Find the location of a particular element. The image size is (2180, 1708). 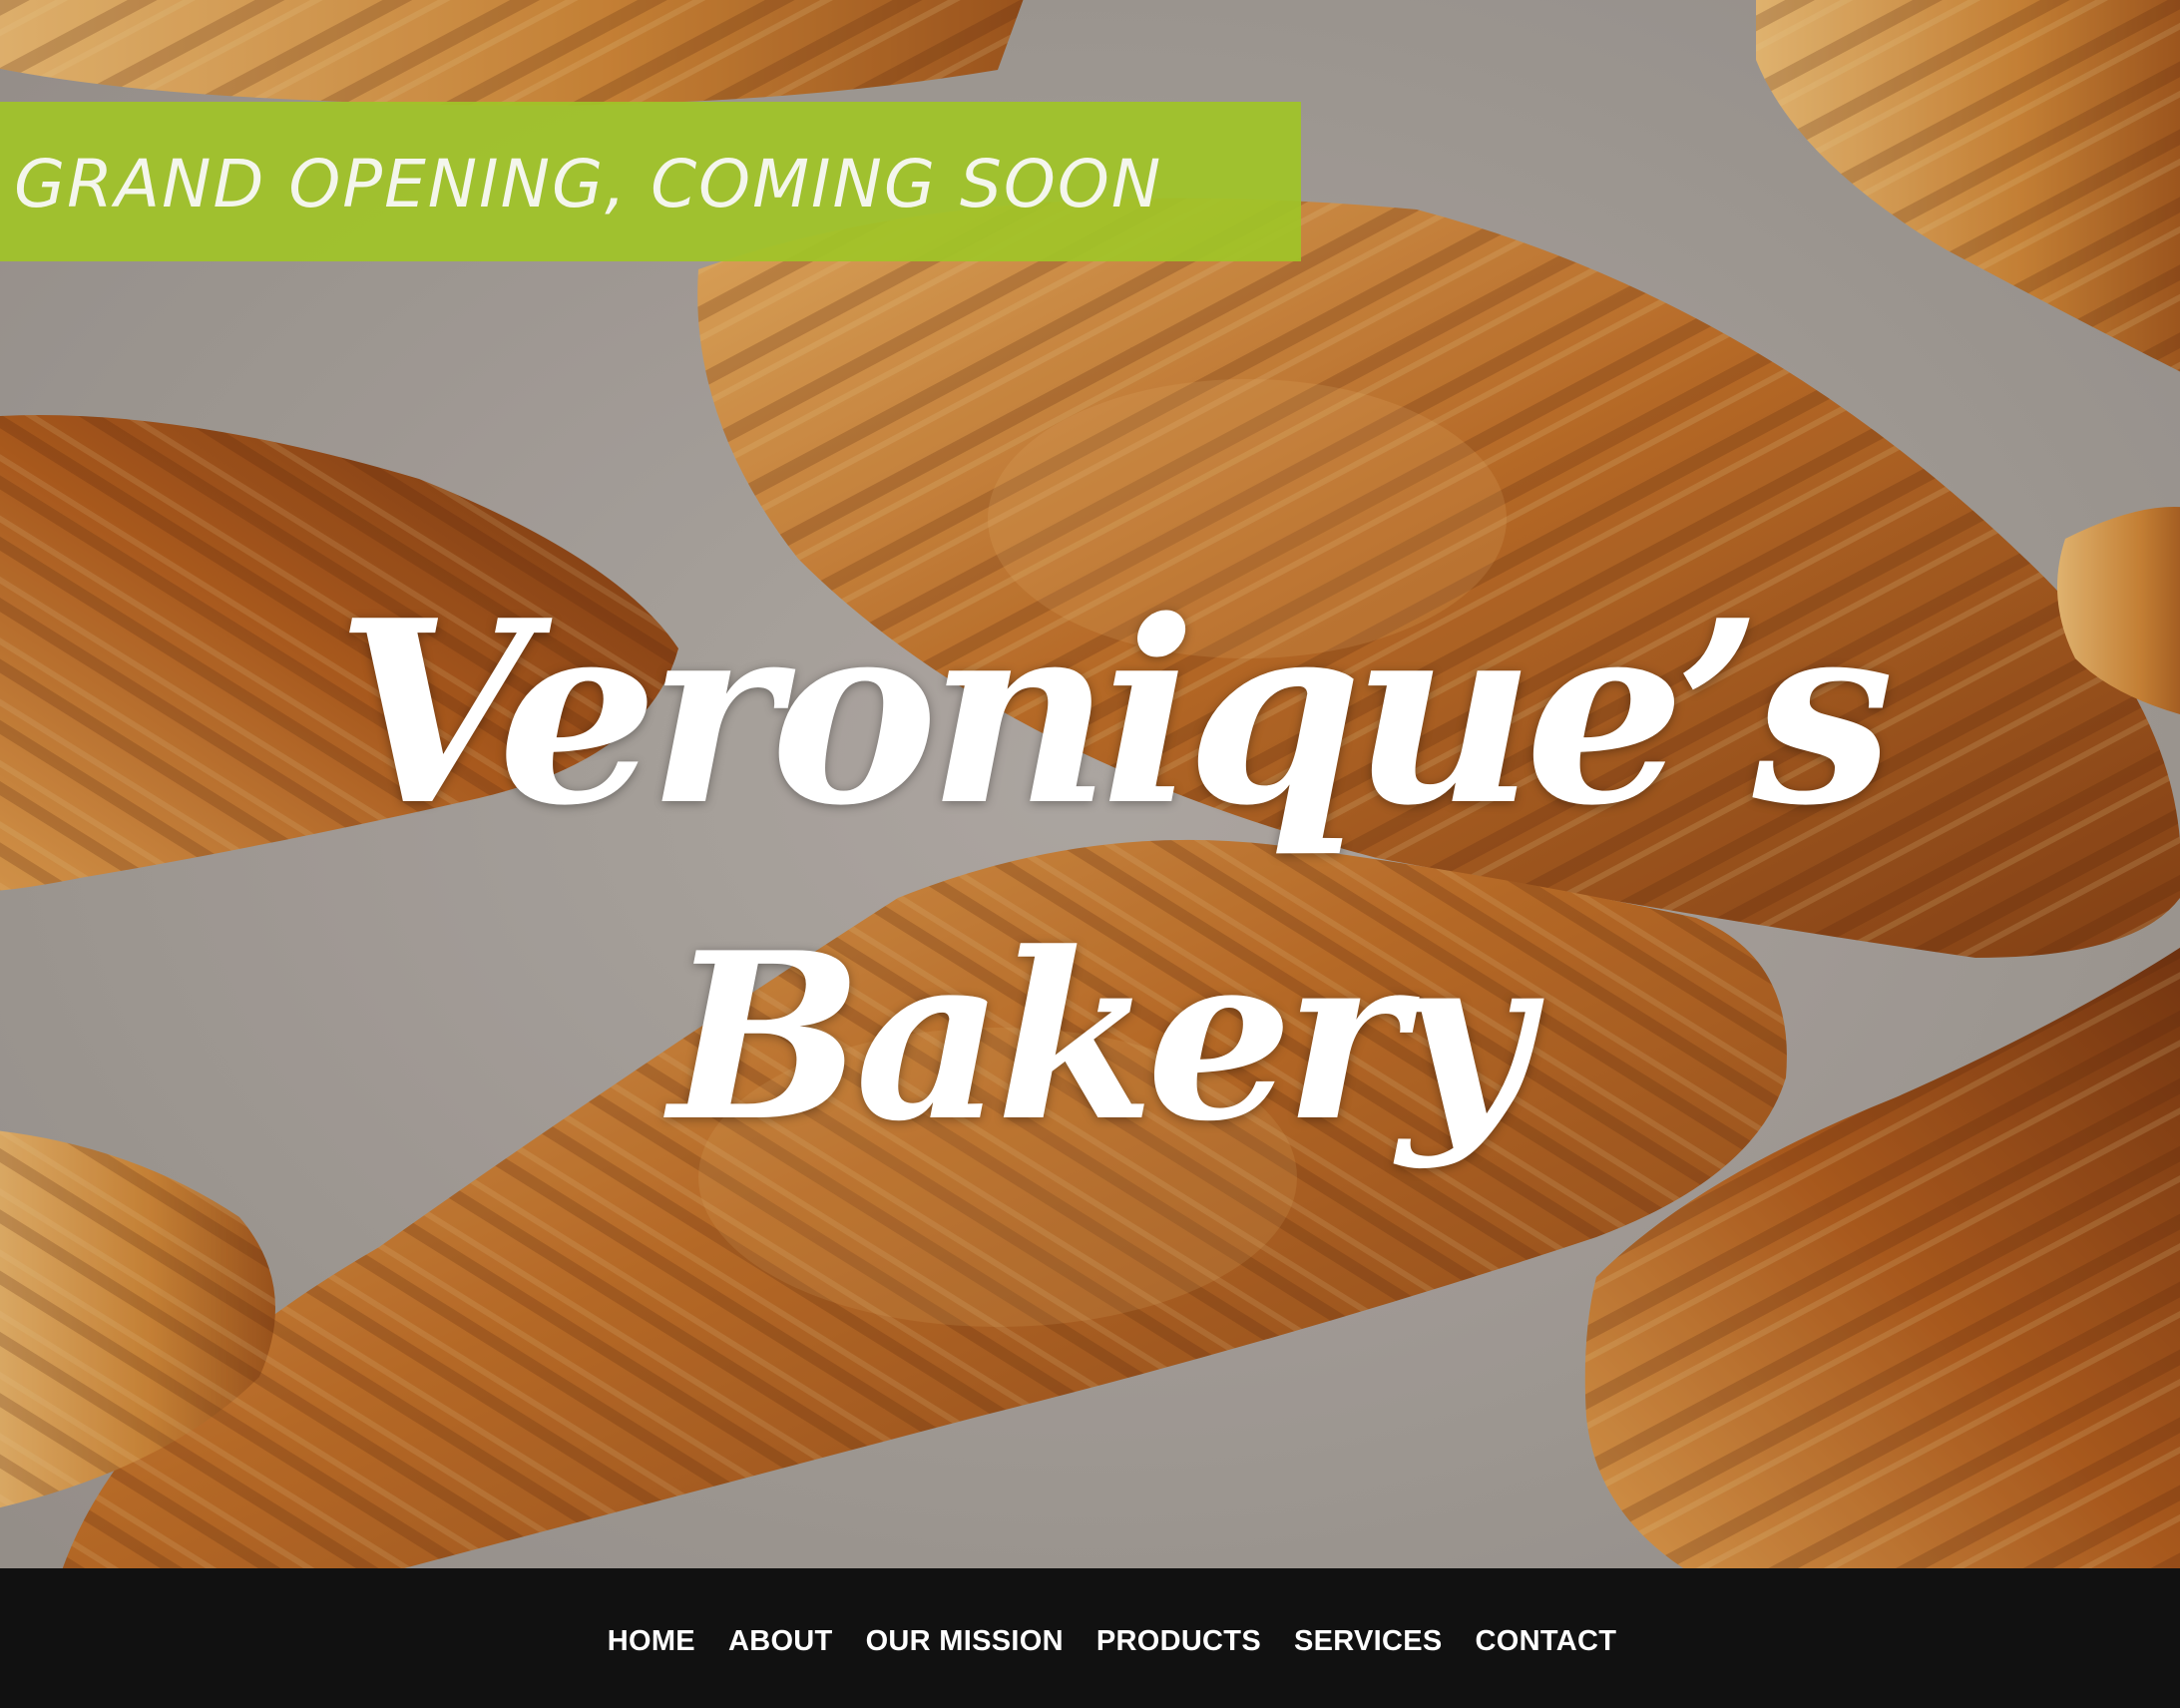

bakery-title-line2: Bakery is located at coordinates (1099, 1037).